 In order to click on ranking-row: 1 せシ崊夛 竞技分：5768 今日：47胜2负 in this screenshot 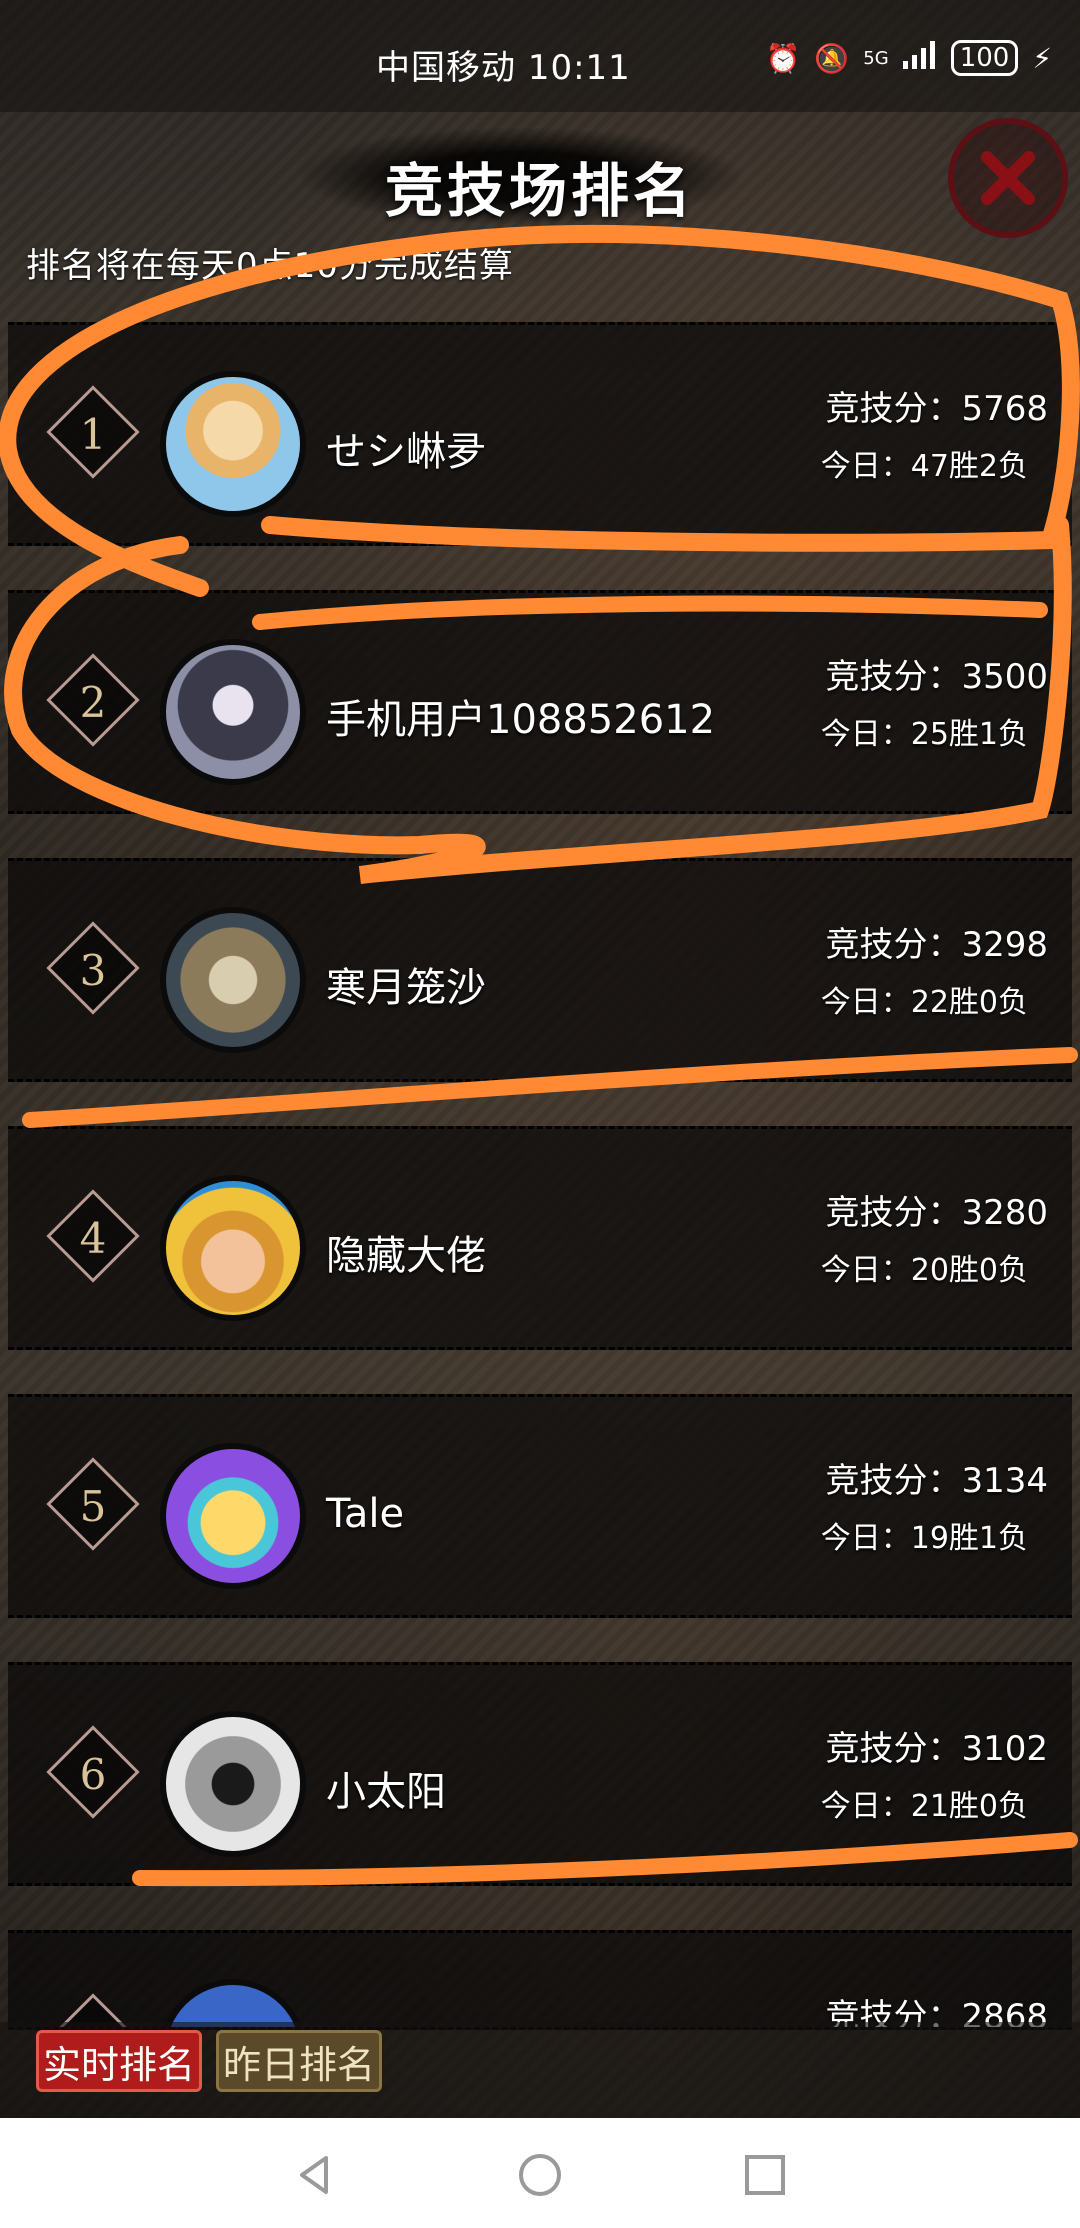, I will do `click(540, 434)`.